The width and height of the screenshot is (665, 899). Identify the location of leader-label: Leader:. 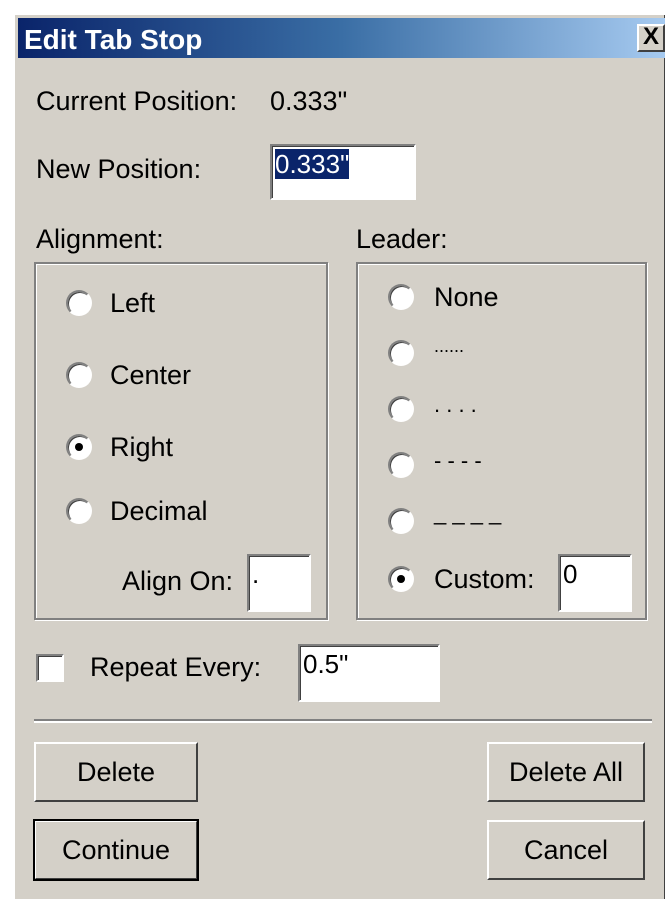
(402, 239).